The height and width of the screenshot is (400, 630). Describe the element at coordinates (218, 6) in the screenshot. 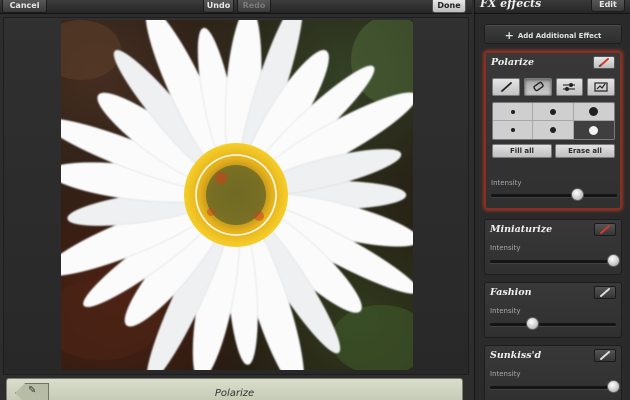

I see `undo-button: Undo` at that location.